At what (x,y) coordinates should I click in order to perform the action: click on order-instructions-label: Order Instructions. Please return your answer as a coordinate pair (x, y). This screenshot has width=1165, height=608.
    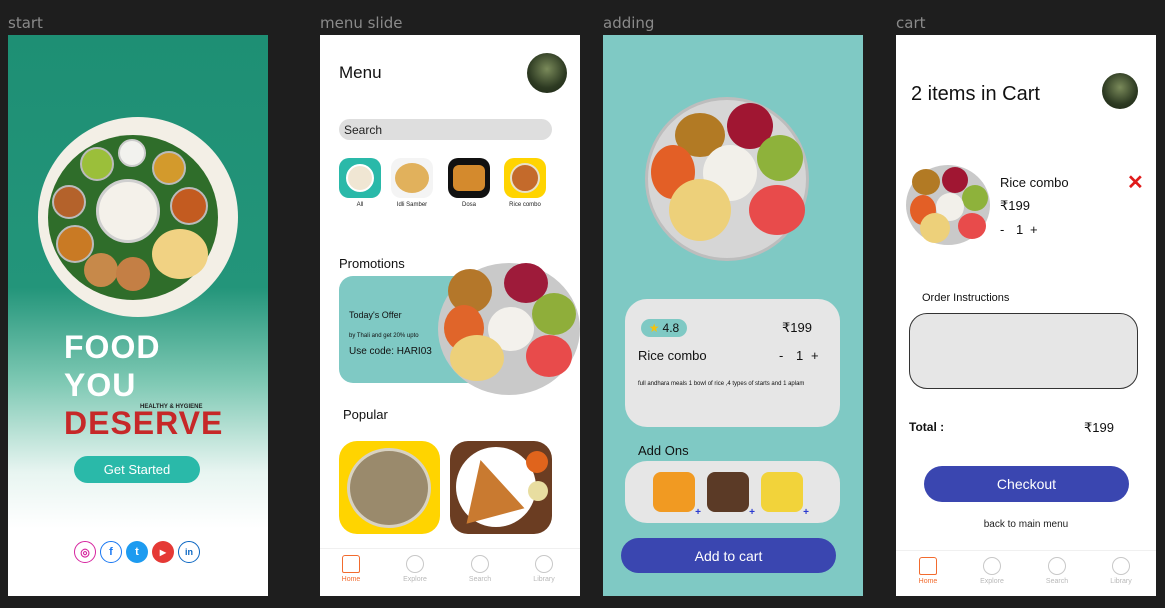
    Looking at the image, I should click on (966, 298).